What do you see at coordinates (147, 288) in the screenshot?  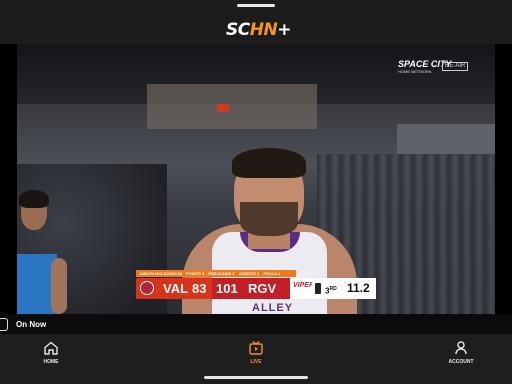 I see `away-team-logo-icon` at bounding box center [147, 288].